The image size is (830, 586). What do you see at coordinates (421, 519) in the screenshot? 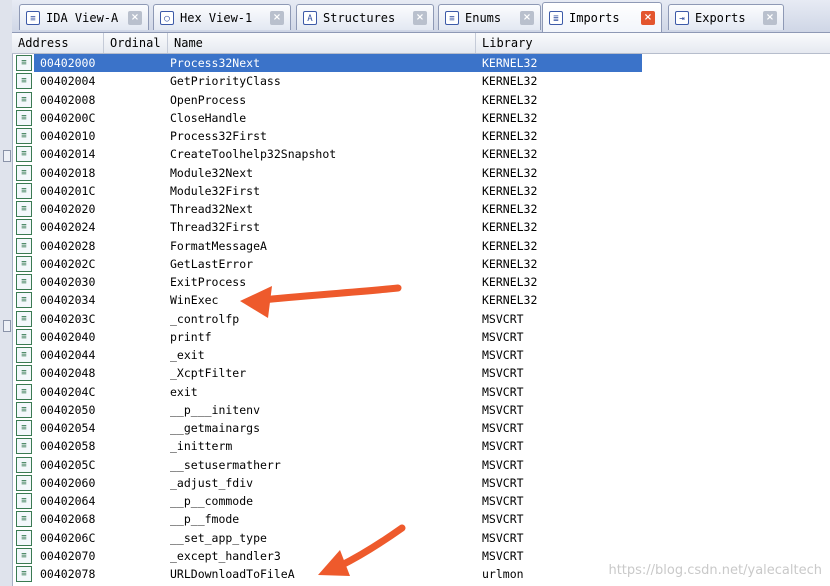
I see `table-row: ≡ 00402068 __p__fmode MSVCRT` at bounding box center [421, 519].